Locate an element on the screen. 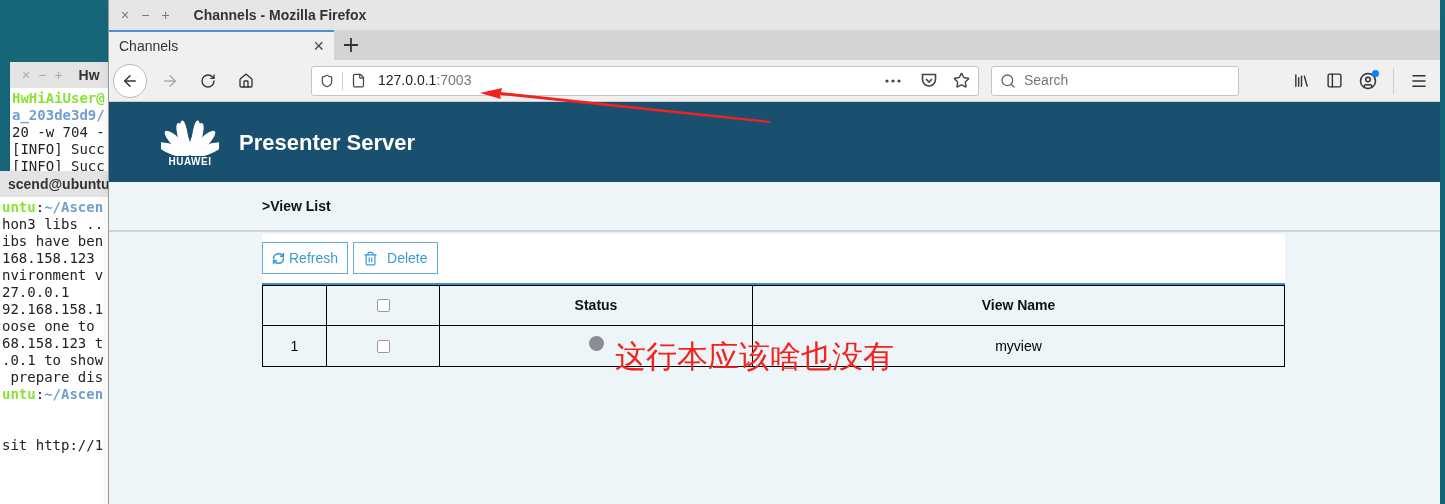 The height and width of the screenshot is (504, 1445). refresh-button: Refresh is located at coordinates (305, 258).